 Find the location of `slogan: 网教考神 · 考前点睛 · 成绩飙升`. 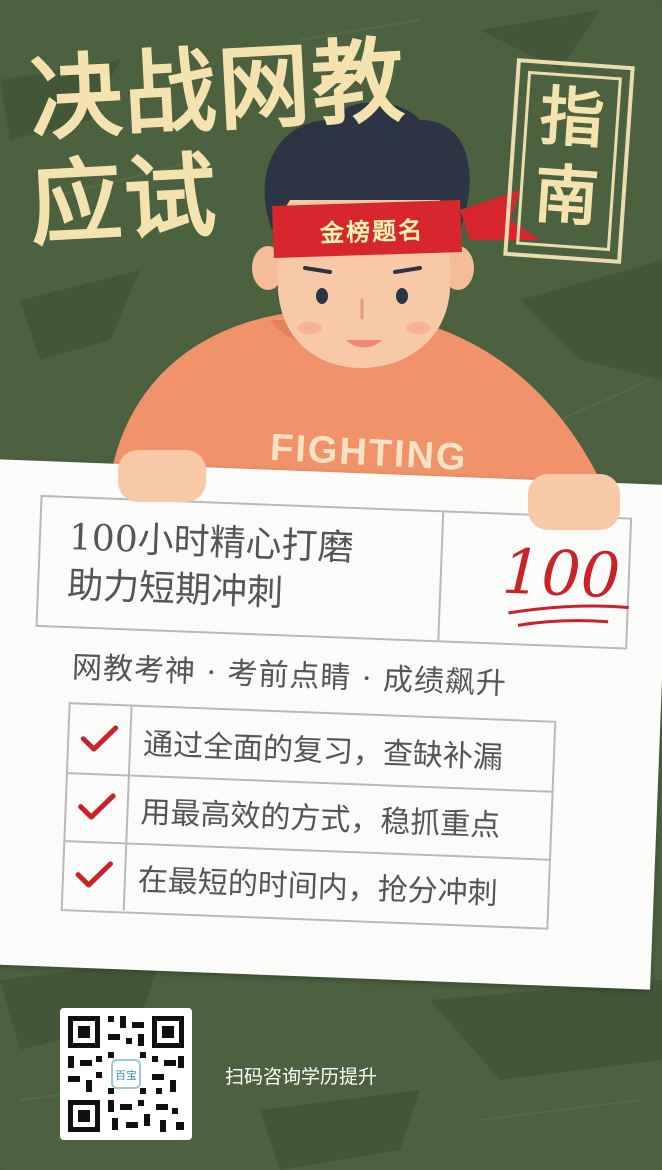

slogan: 网教考神 · 考前点睛 · 成绩飙升 is located at coordinates (289, 676).